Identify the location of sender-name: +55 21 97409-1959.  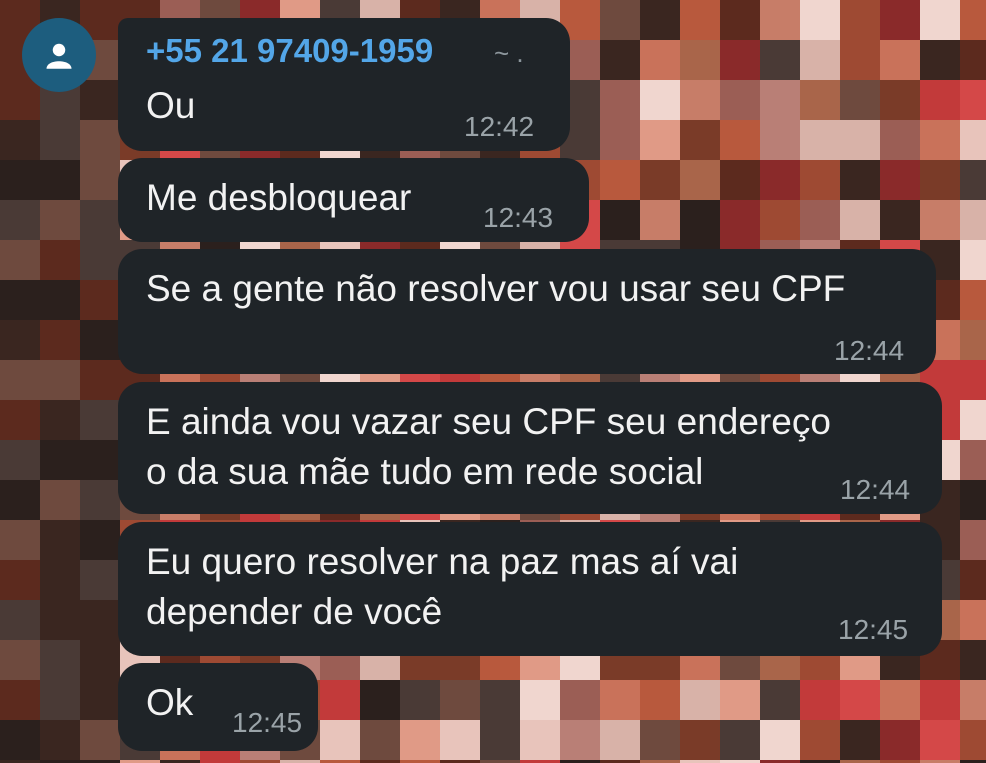
(289, 51).